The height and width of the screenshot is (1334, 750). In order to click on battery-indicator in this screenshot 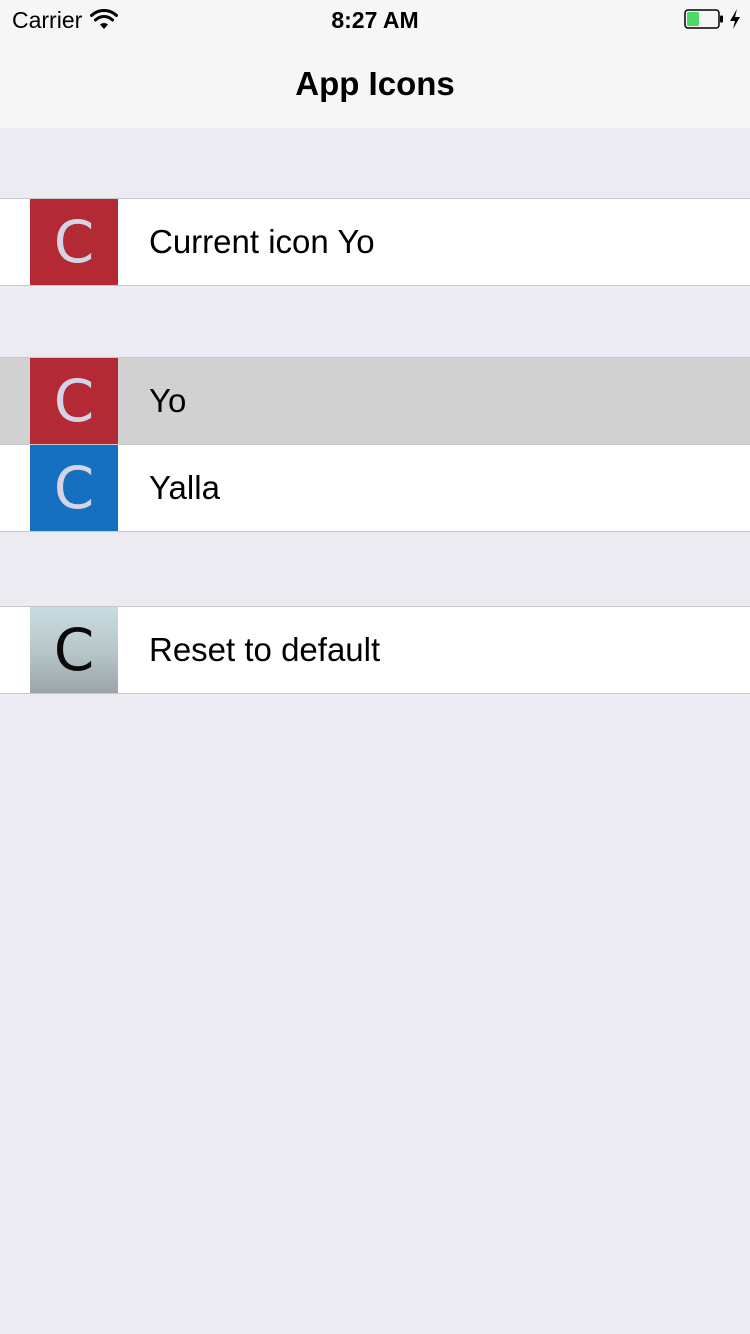, I will do `click(713, 19)`.